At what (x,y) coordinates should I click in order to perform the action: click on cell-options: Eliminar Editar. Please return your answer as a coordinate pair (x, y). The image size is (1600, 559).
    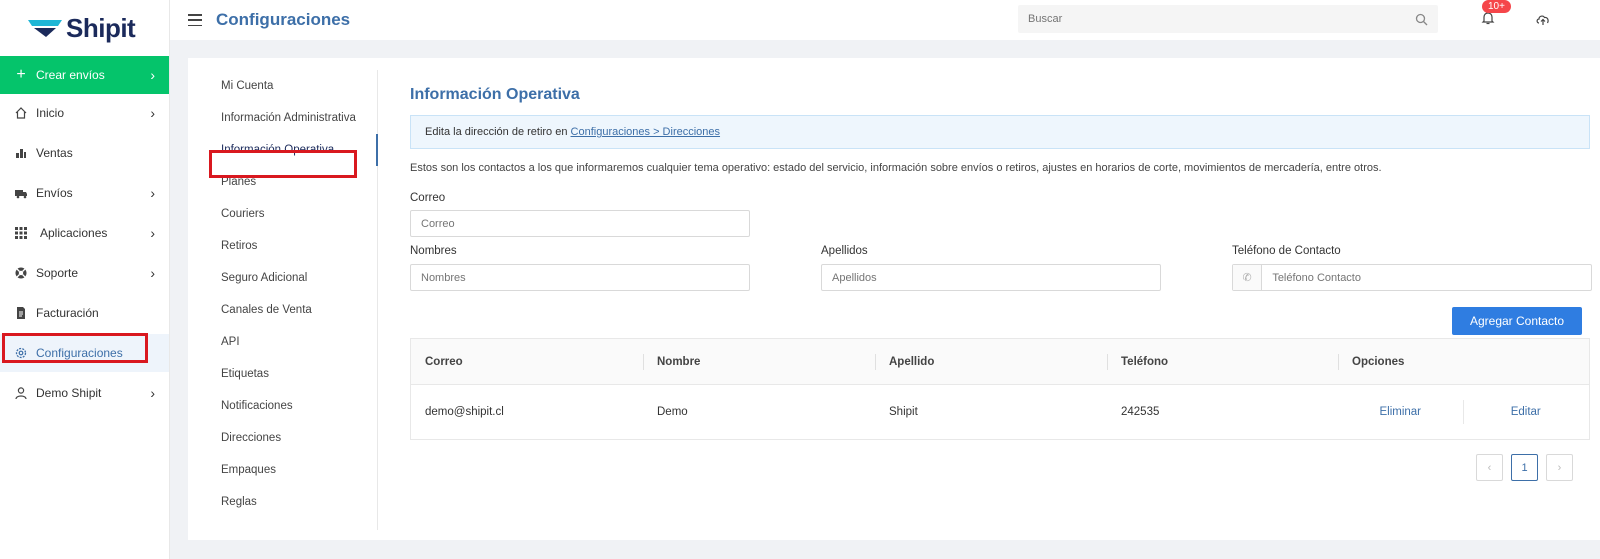
    Looking at the image, I should click on (1463, 412).